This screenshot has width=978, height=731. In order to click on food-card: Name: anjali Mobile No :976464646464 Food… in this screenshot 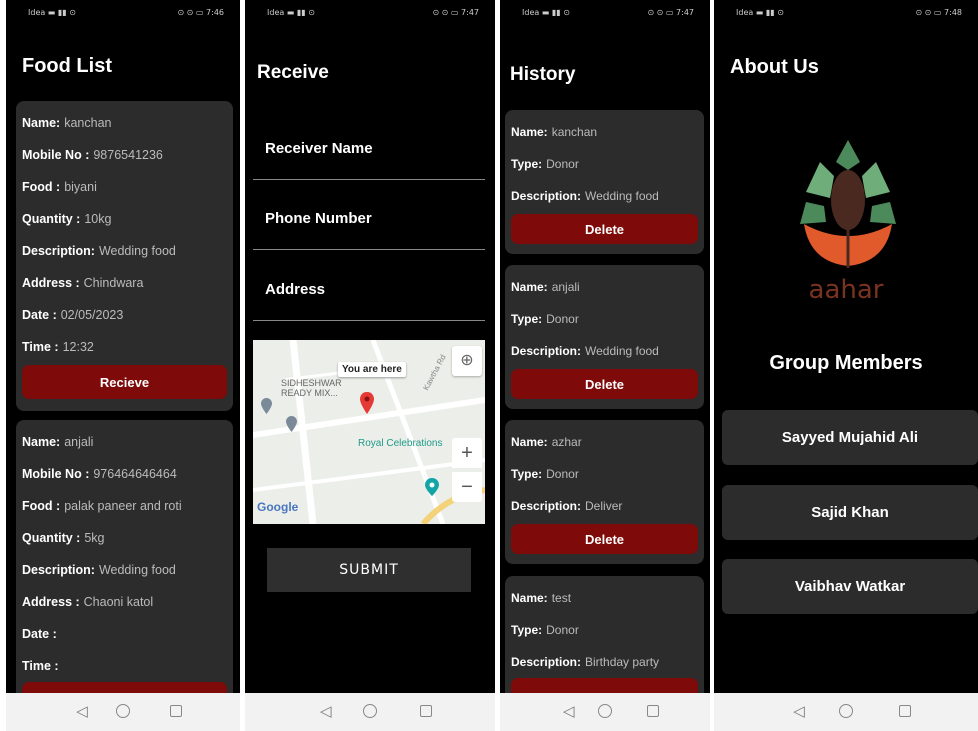, I will do `click(124, 561)`.